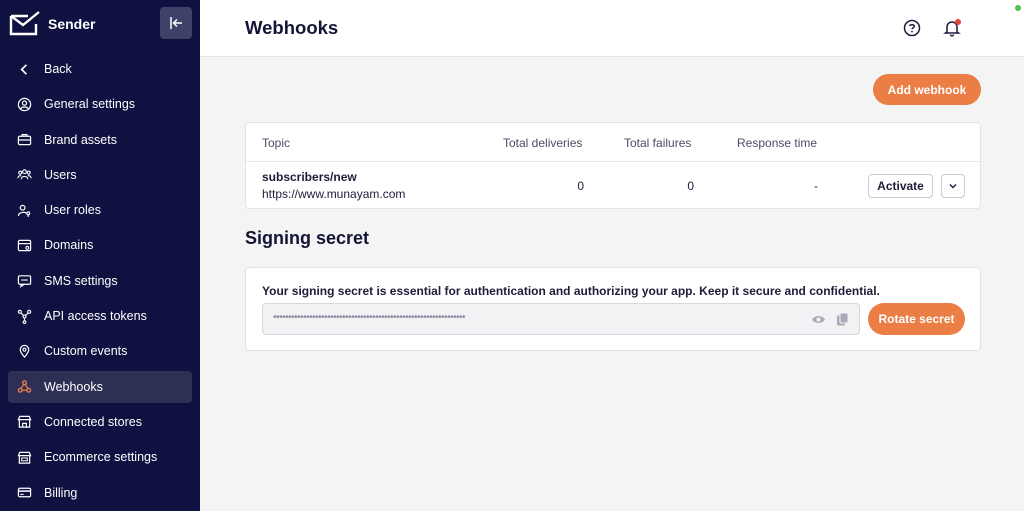 The width and height of the screenshot is (1024, 511). Describe the element at coordinates (658, 143) in the screenshot. I see `column-header-total-failures: Total failures` at that location.